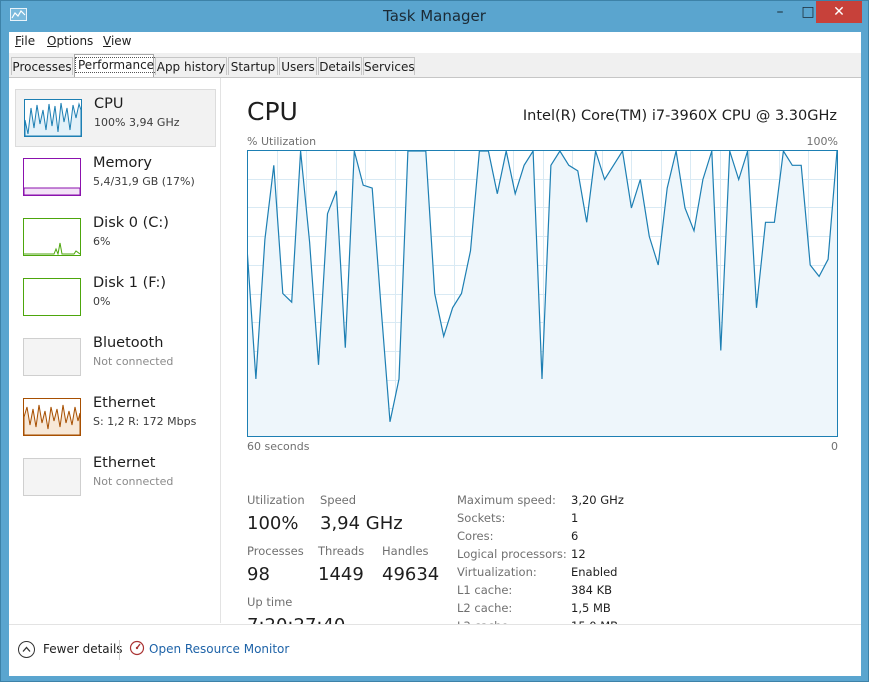 This screenshot has width=869, height=682. I want to click on menu-options: Options, so click(70, 41).